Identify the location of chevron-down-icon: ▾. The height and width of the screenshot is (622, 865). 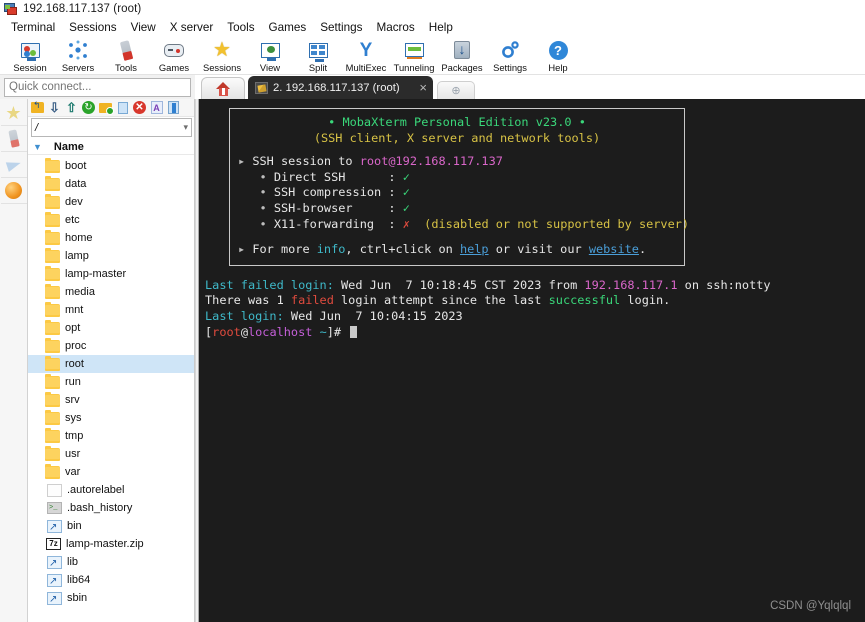
(185, 127).